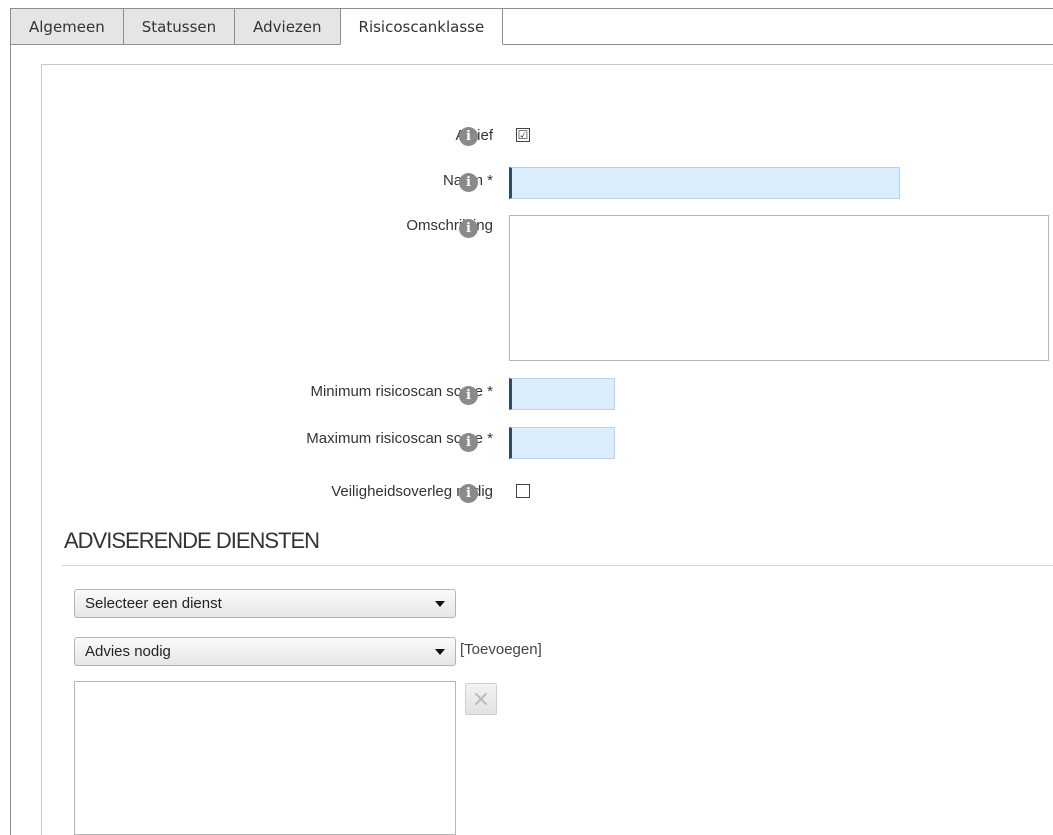  Describe the element at coordinates (777, 26) in the screenshot. I see `tab-bar-filler` at that location.